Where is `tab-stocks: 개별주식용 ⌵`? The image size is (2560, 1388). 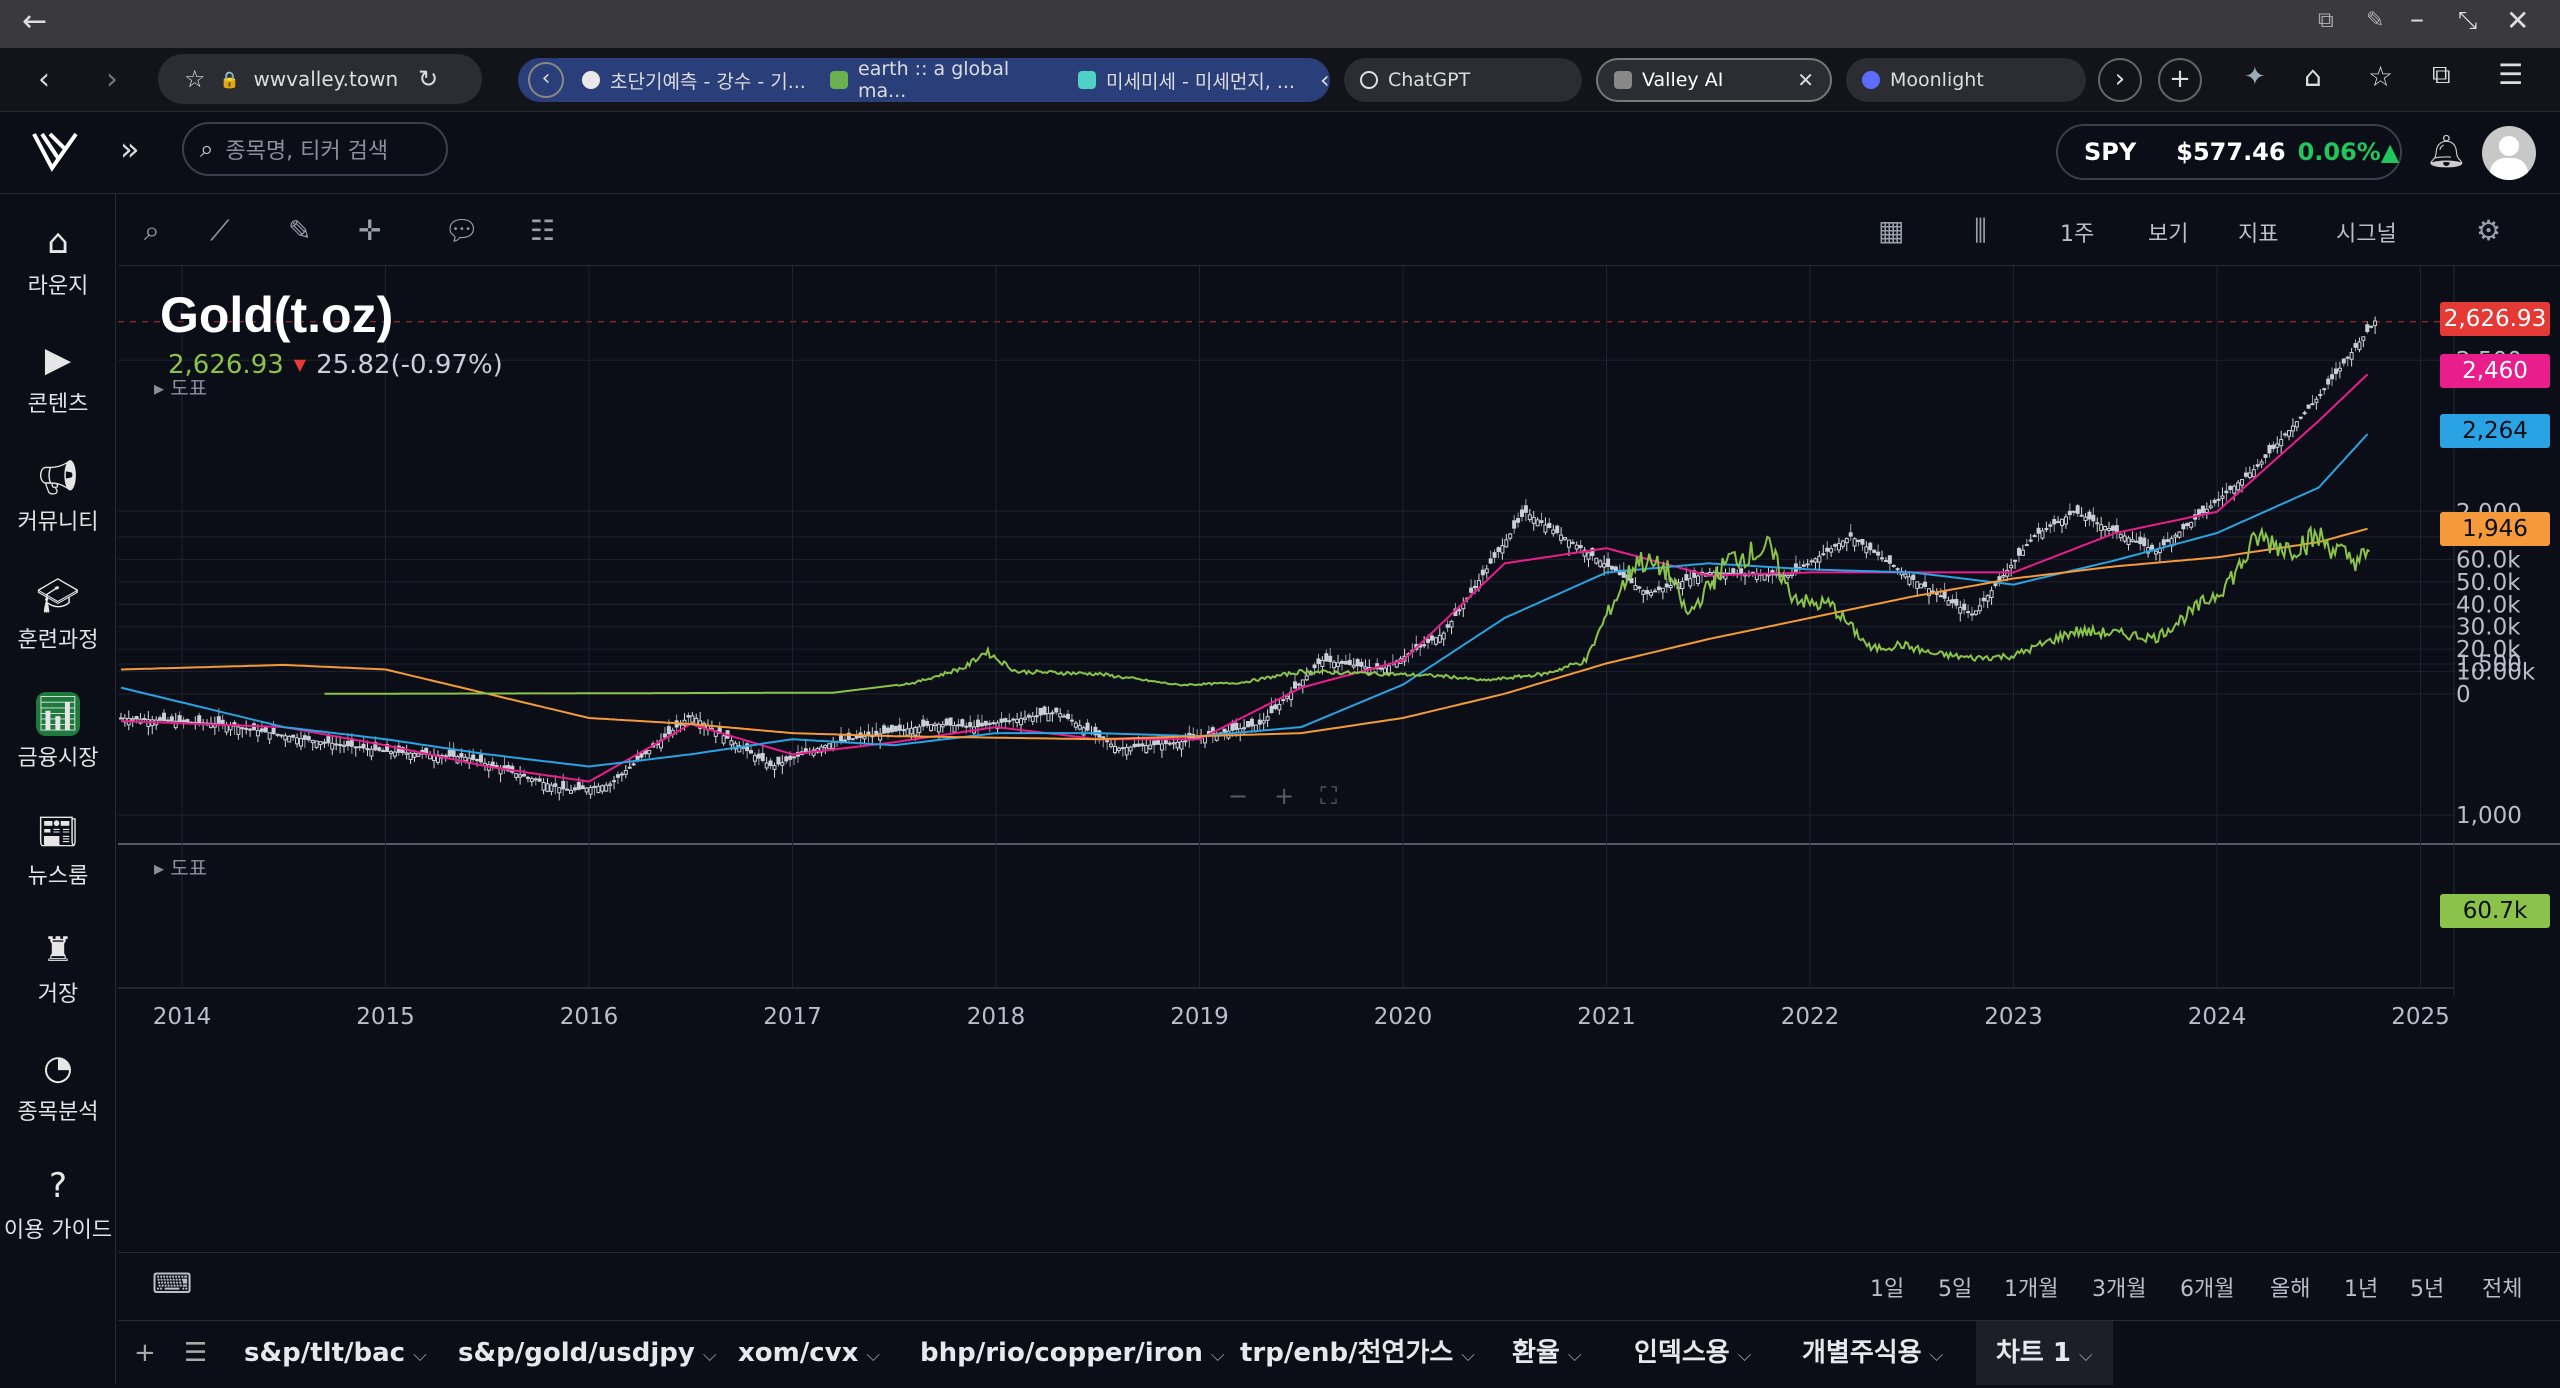
tab-stocks: 개별주식용 ⌵ is located at coordinates (1872, 1353).